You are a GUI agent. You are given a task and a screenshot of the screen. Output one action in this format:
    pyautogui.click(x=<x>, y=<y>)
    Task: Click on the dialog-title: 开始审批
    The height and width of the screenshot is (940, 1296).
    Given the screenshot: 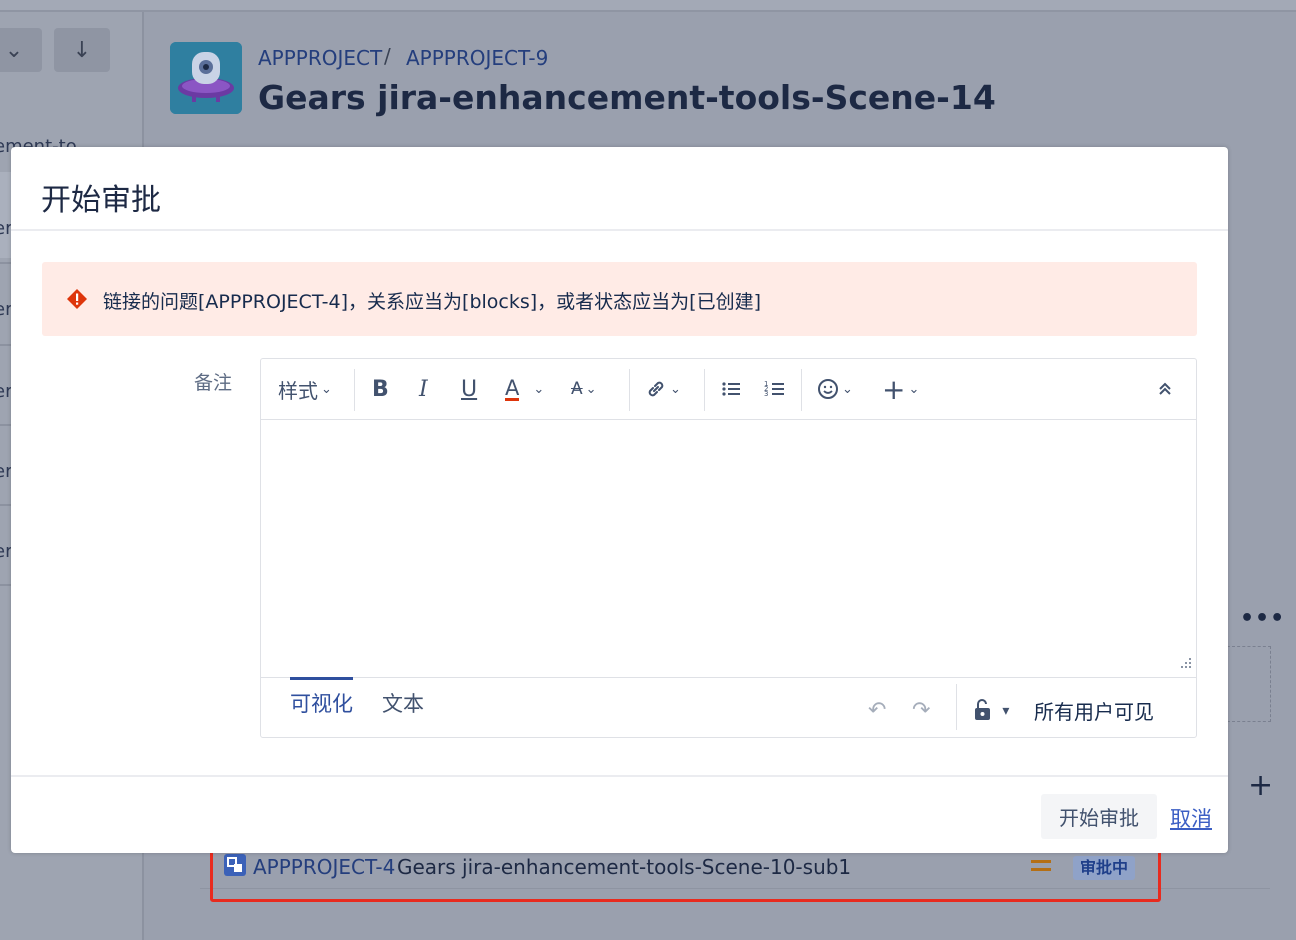 What is the action you would take?
    pyautogui.click(x=101, y=200)
    